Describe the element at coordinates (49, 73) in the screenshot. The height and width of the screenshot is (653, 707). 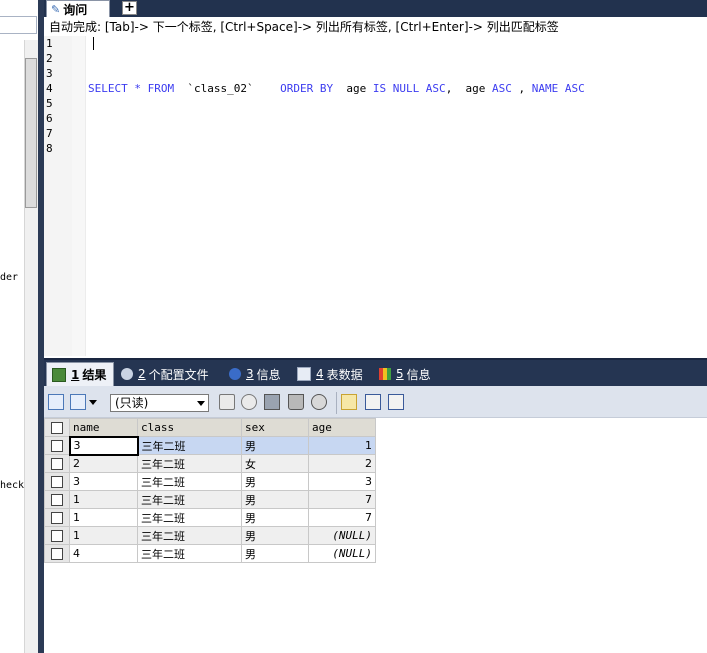
I see `line-number: 3` at that location.